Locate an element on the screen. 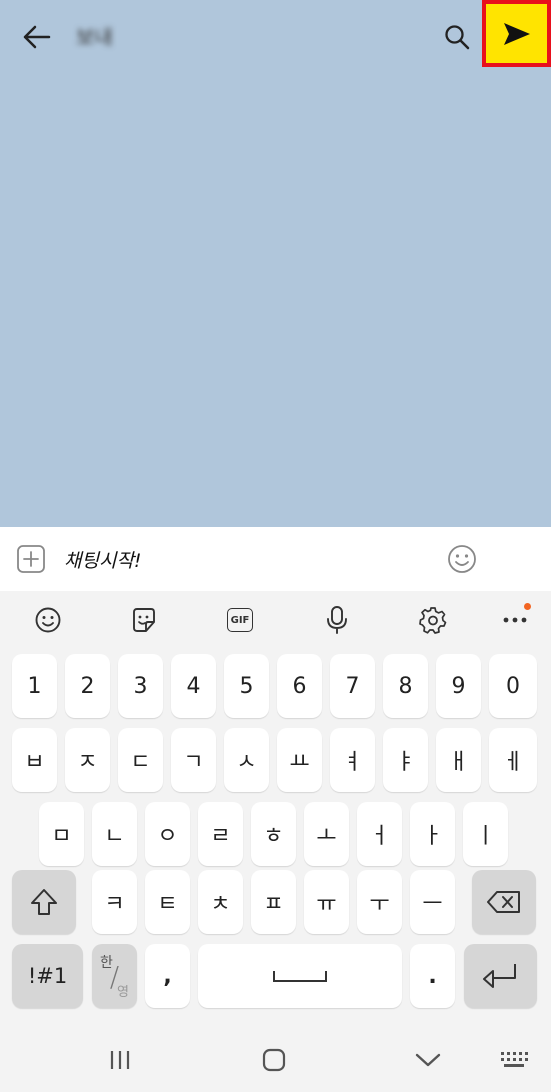 Image resolution: width=551 pixels, height=1092 pixels. home-icon is located at coordinates (274, 1060).